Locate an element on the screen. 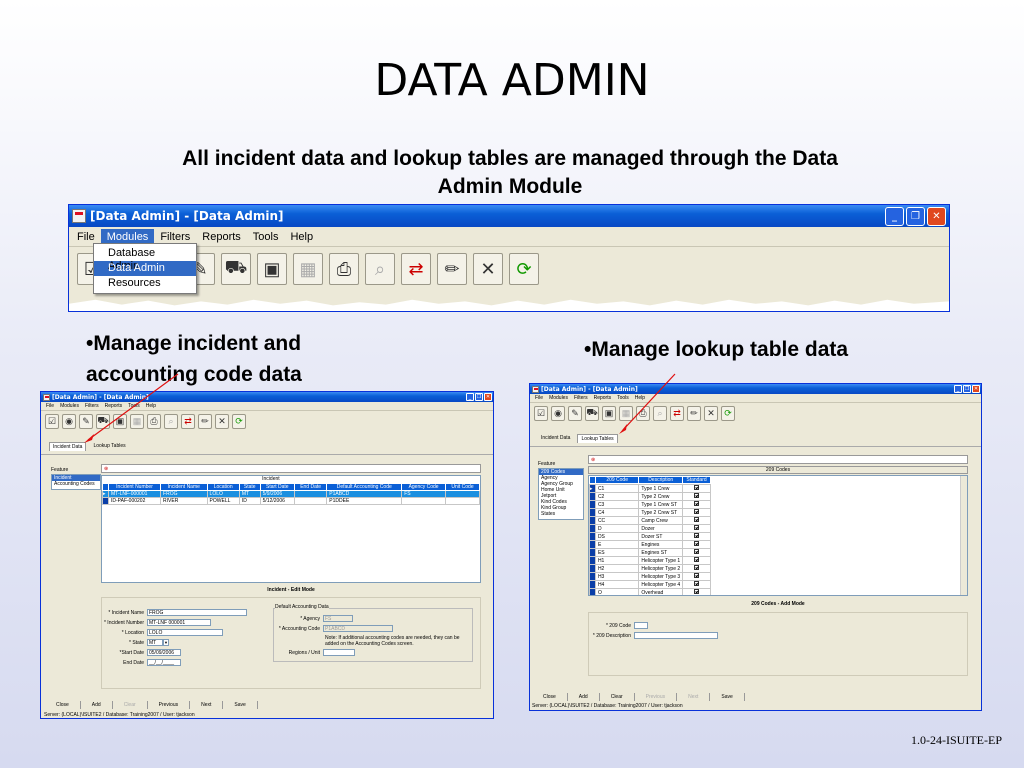 The image size is (1024, 768). feature-accounting-codes: Accounting Codes is located at coordinates (76, 484).